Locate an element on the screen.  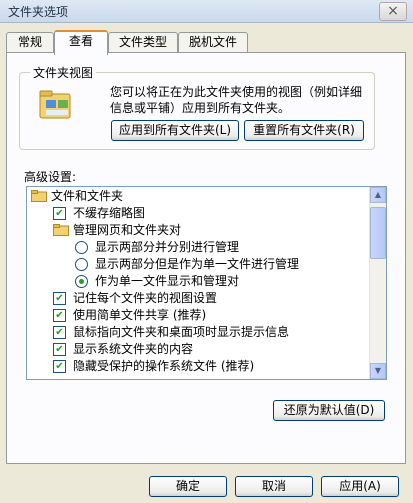
radio-show-single-file is located at coordinates (81, 281).